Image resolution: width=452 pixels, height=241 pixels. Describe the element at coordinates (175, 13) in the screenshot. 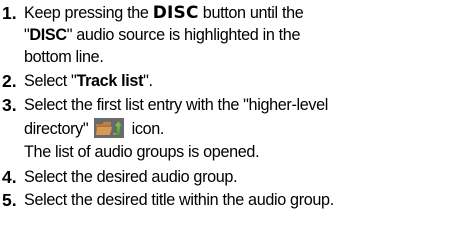

I see `disc-button-name: DISC` at that location.